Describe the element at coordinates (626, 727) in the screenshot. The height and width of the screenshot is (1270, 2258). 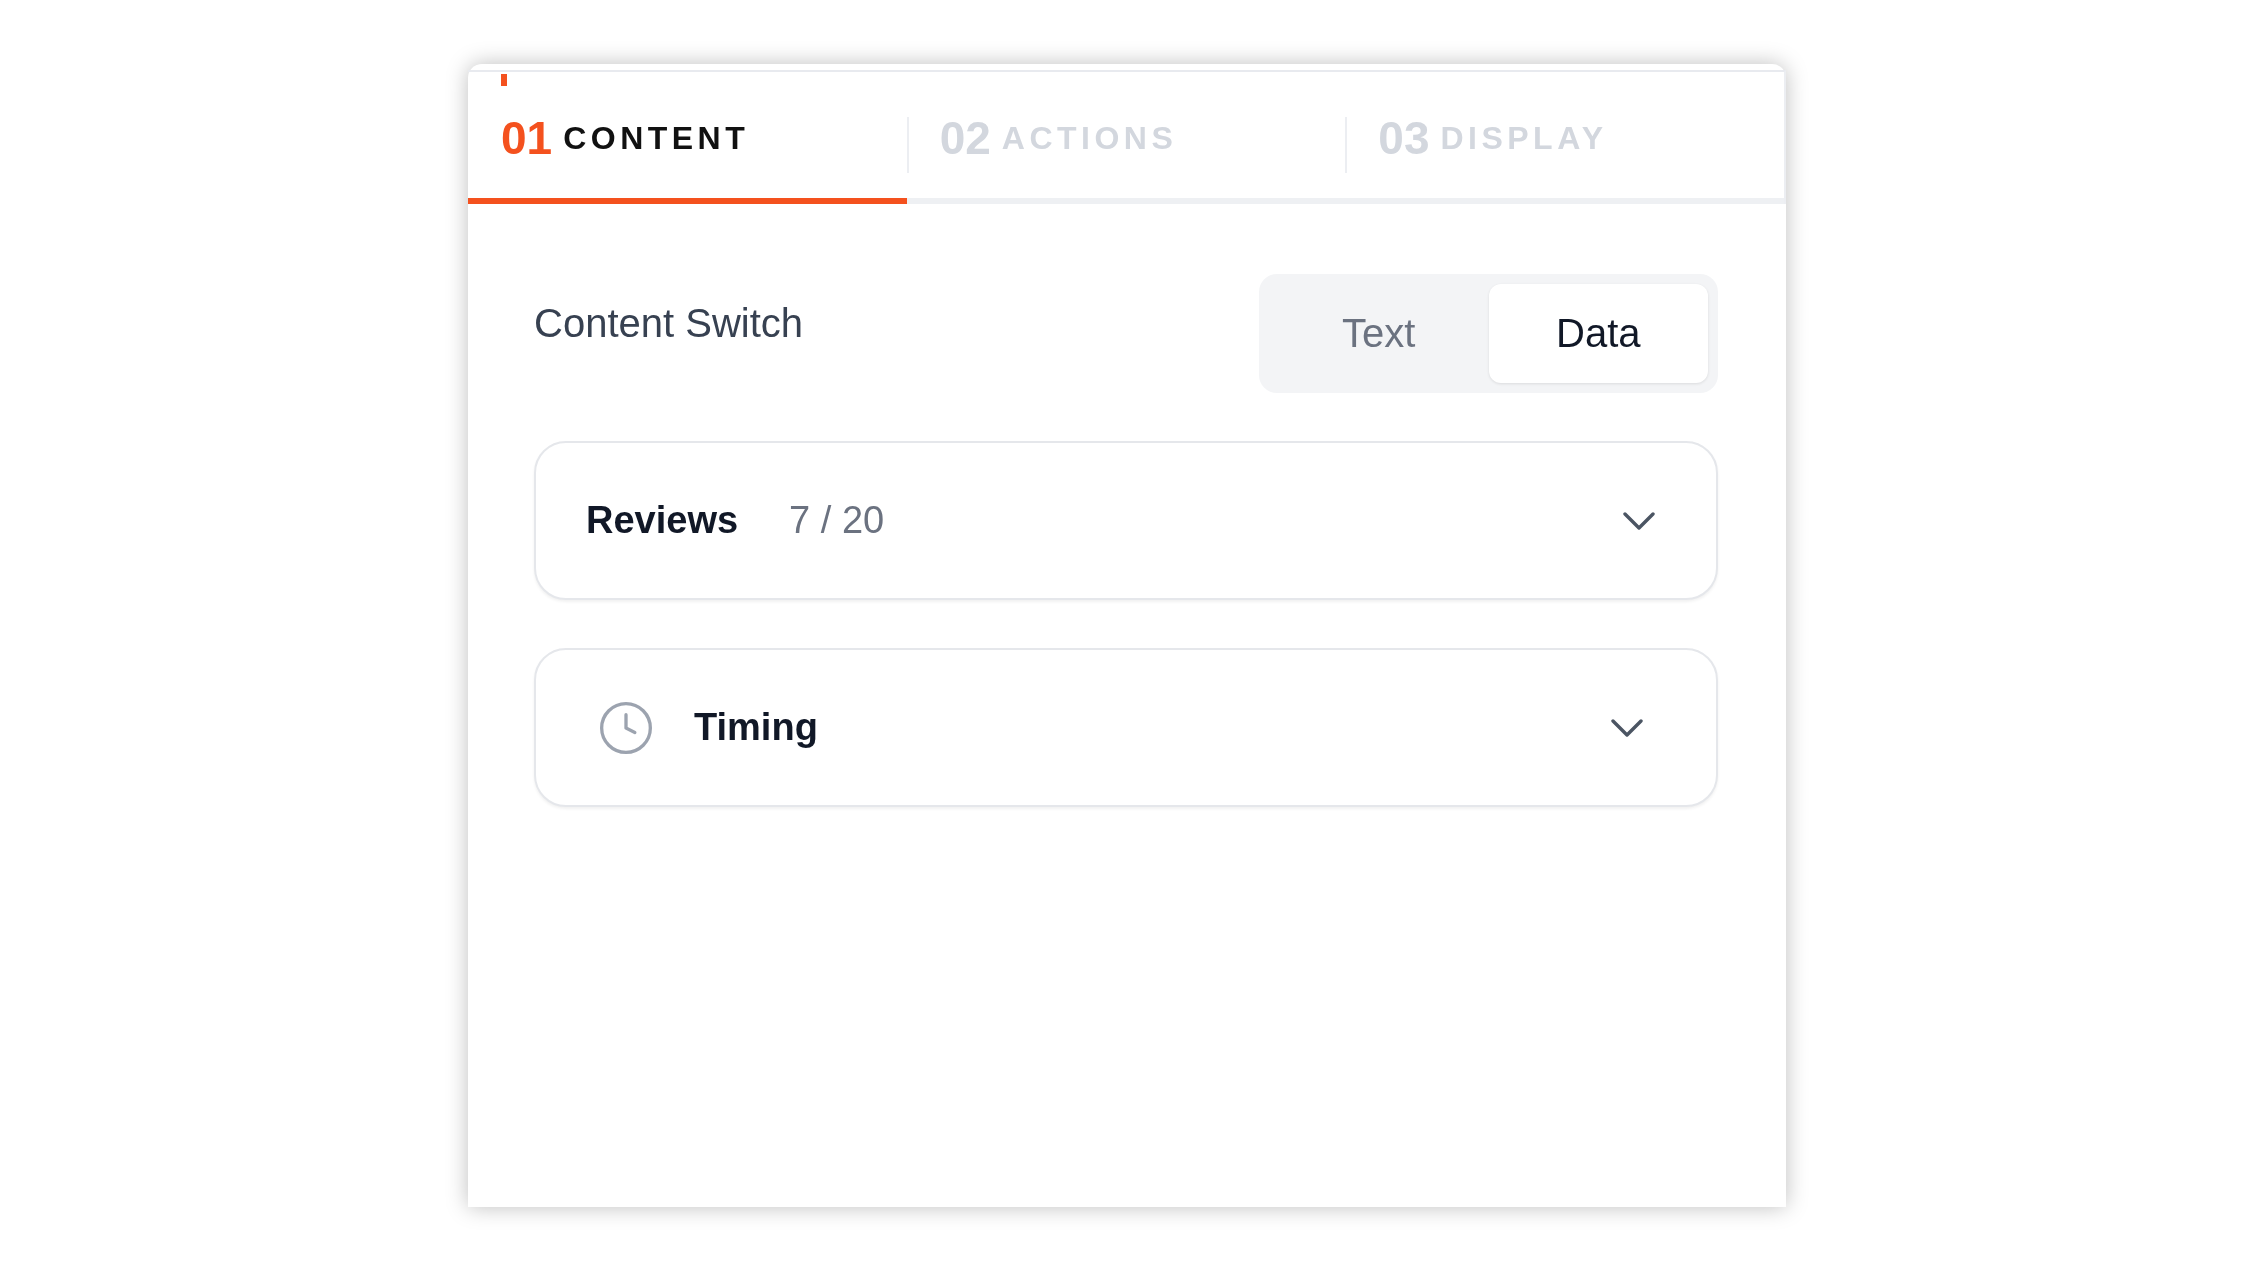
I see `clock-icon` at that location.